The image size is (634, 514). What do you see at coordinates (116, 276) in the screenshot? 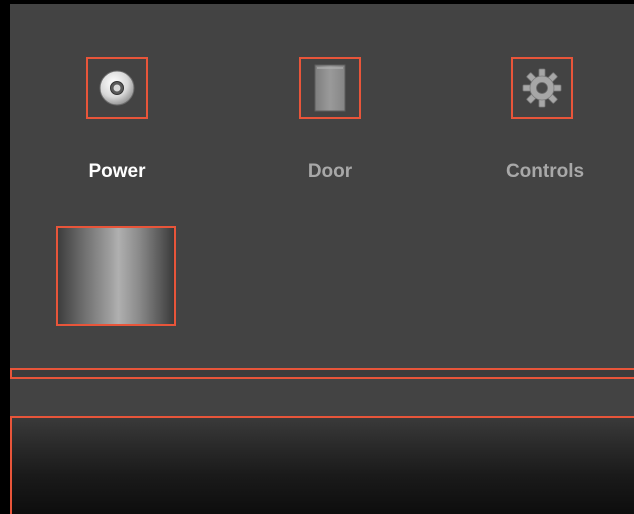
I see `drum-cylinder` at bounding box center [116, 276].